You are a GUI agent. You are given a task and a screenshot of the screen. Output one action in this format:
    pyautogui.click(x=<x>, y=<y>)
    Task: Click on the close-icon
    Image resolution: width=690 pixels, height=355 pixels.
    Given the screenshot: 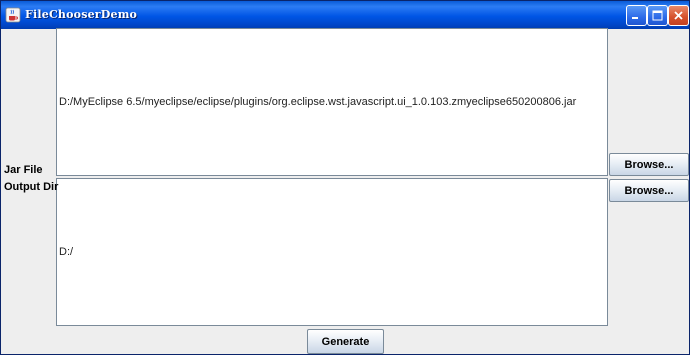 What is the action you would take?
    pyautogui.click(x=678, y=15)
    